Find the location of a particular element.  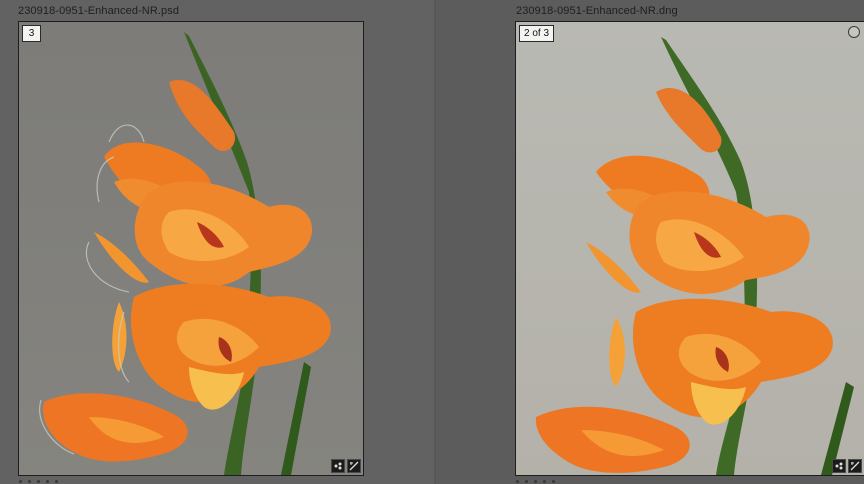

selection-circle-icon is located at coordinates (854, 32).